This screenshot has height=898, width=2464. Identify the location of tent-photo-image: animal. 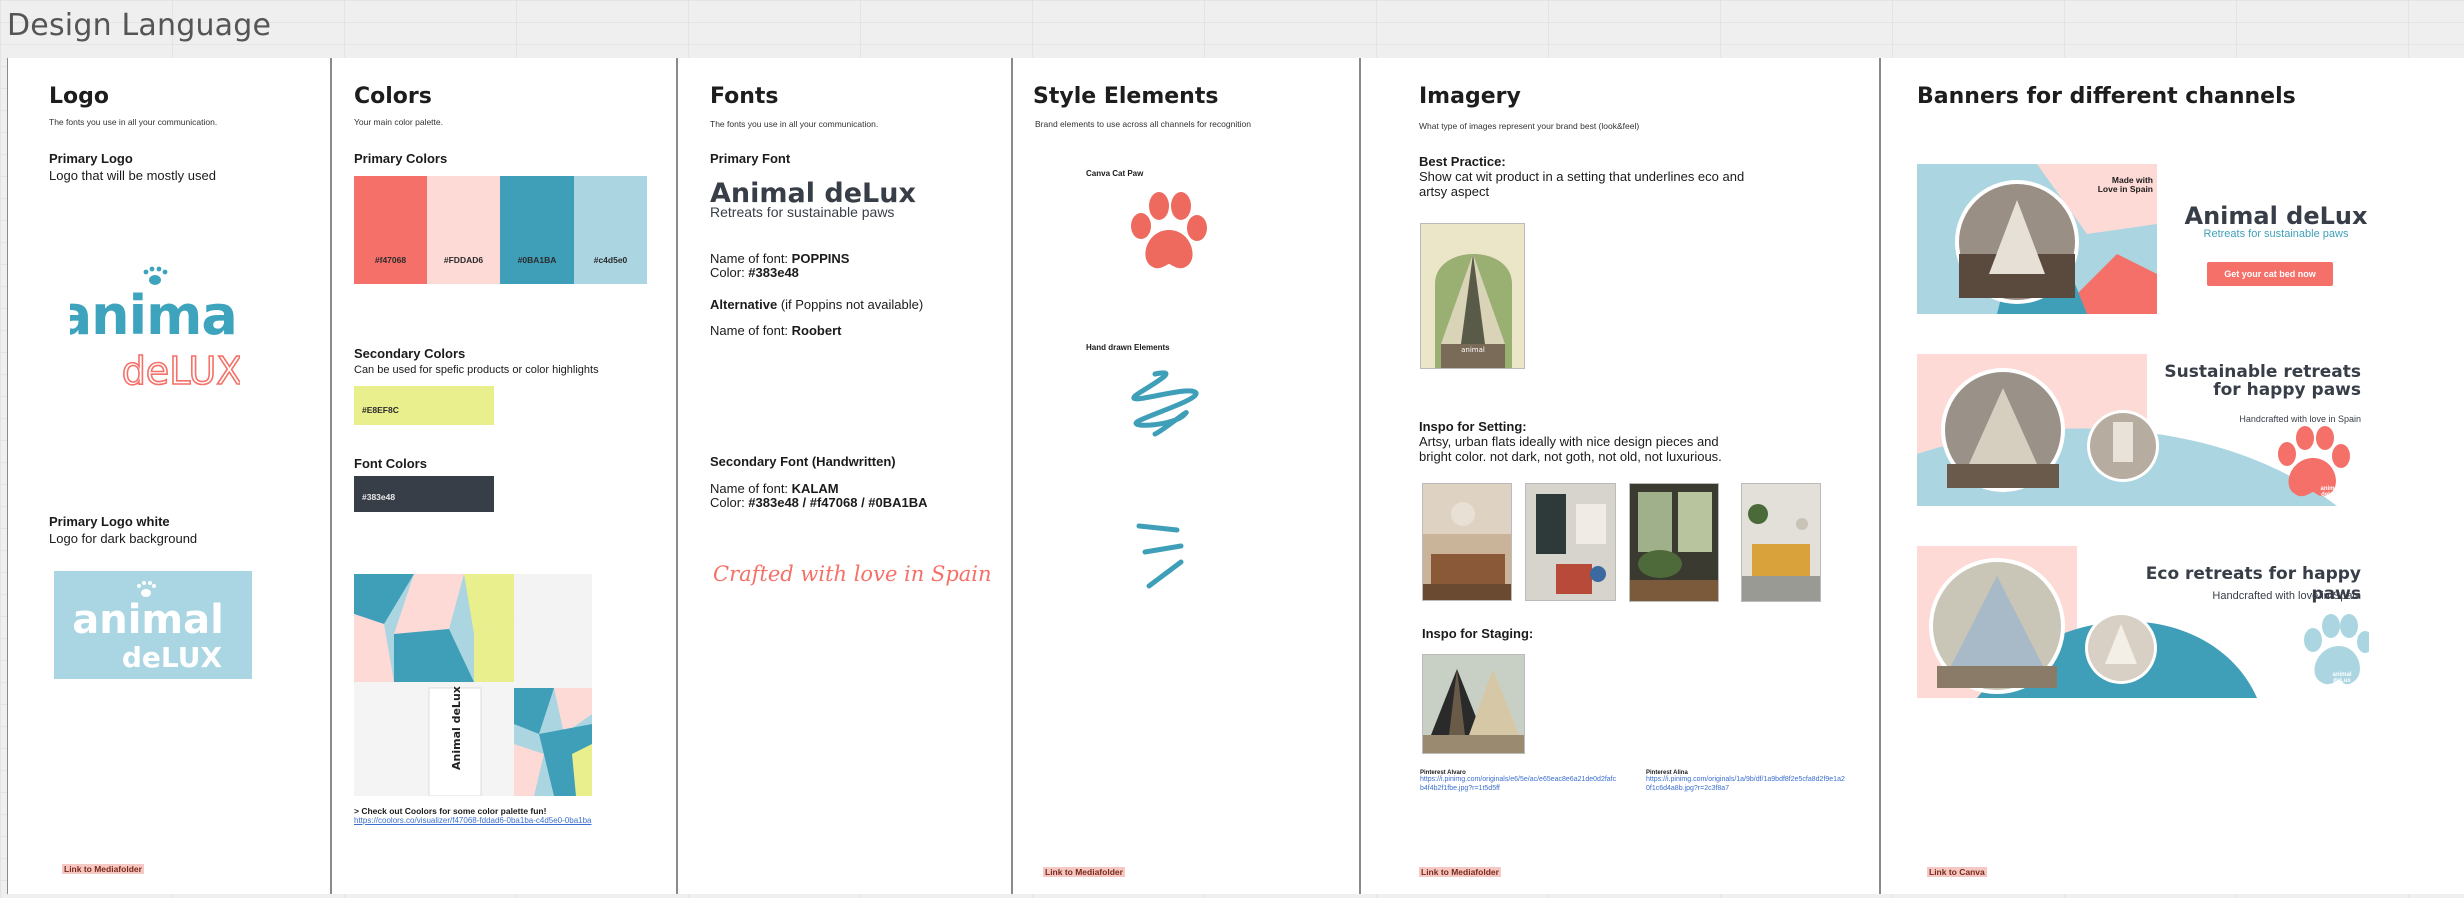
(1472, 296).